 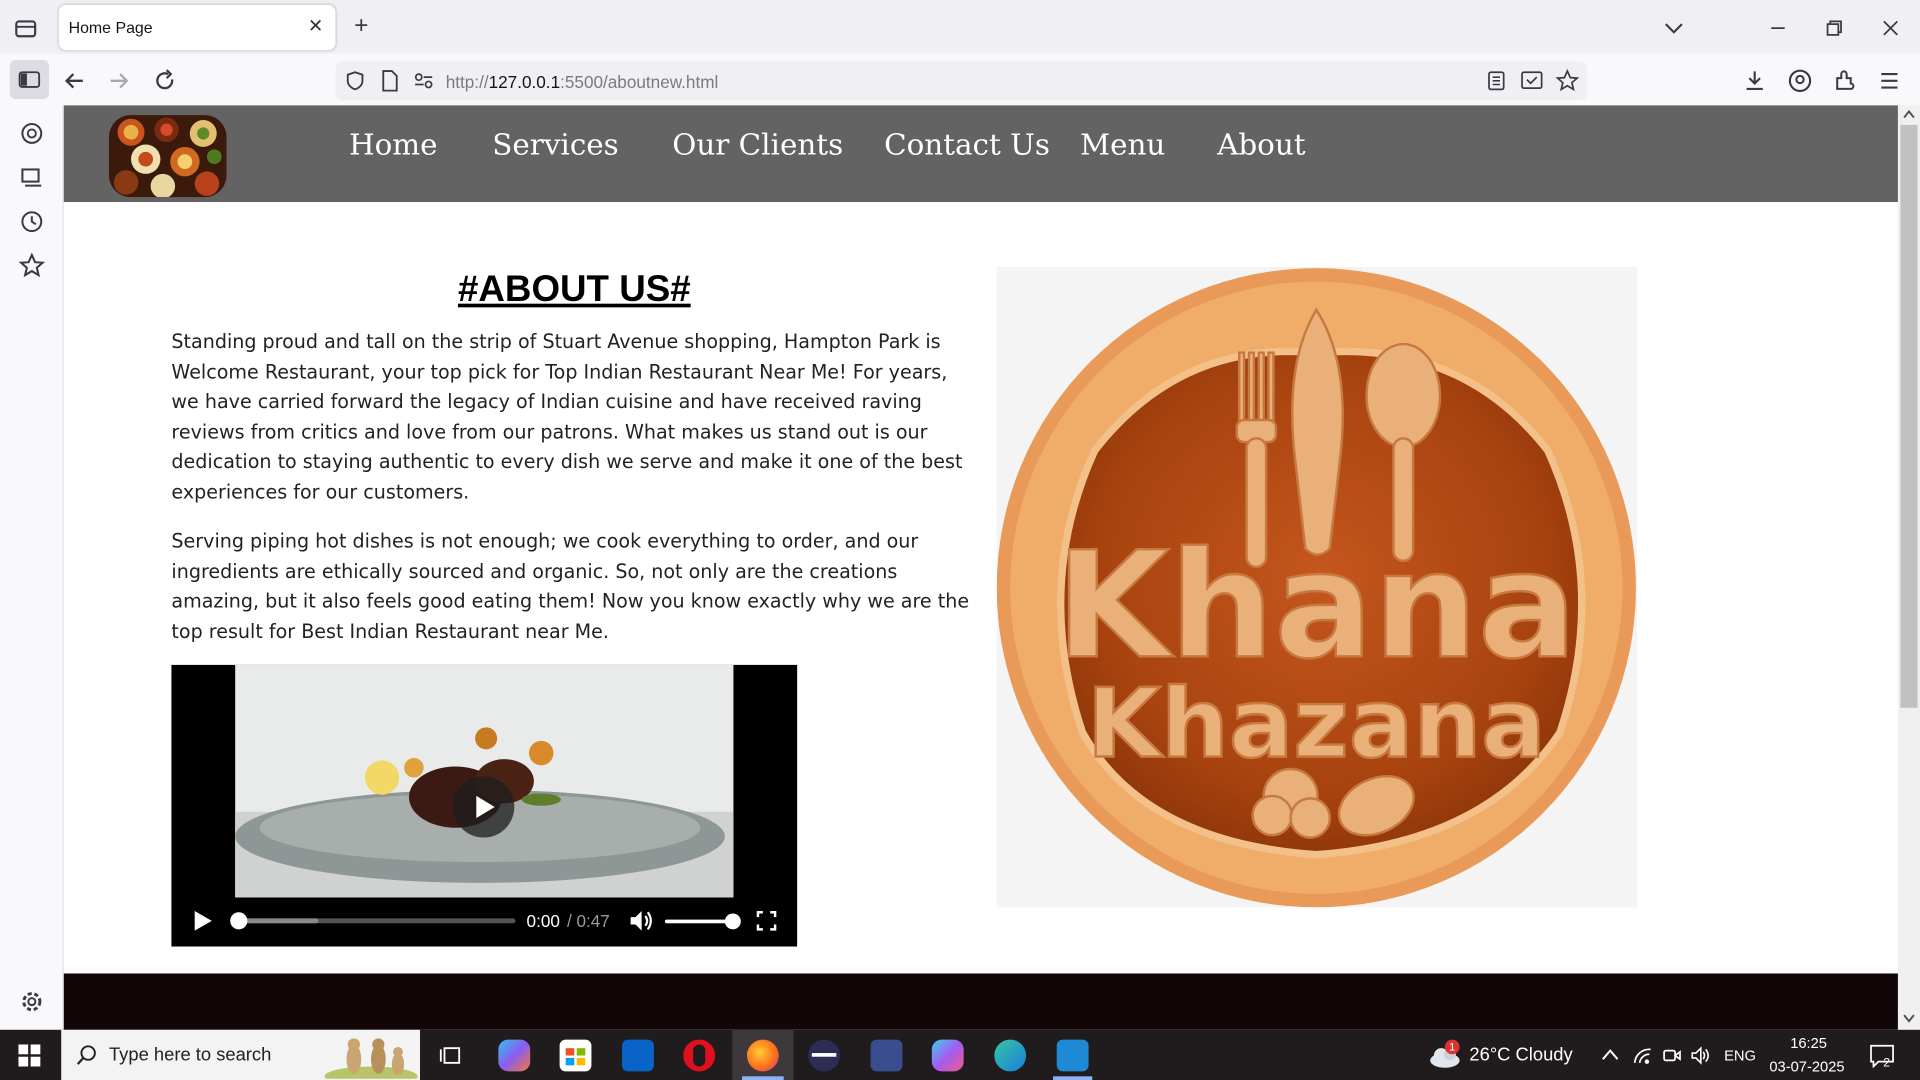 I want to click on tab-title: Home Page, so click(x=110, y=27).